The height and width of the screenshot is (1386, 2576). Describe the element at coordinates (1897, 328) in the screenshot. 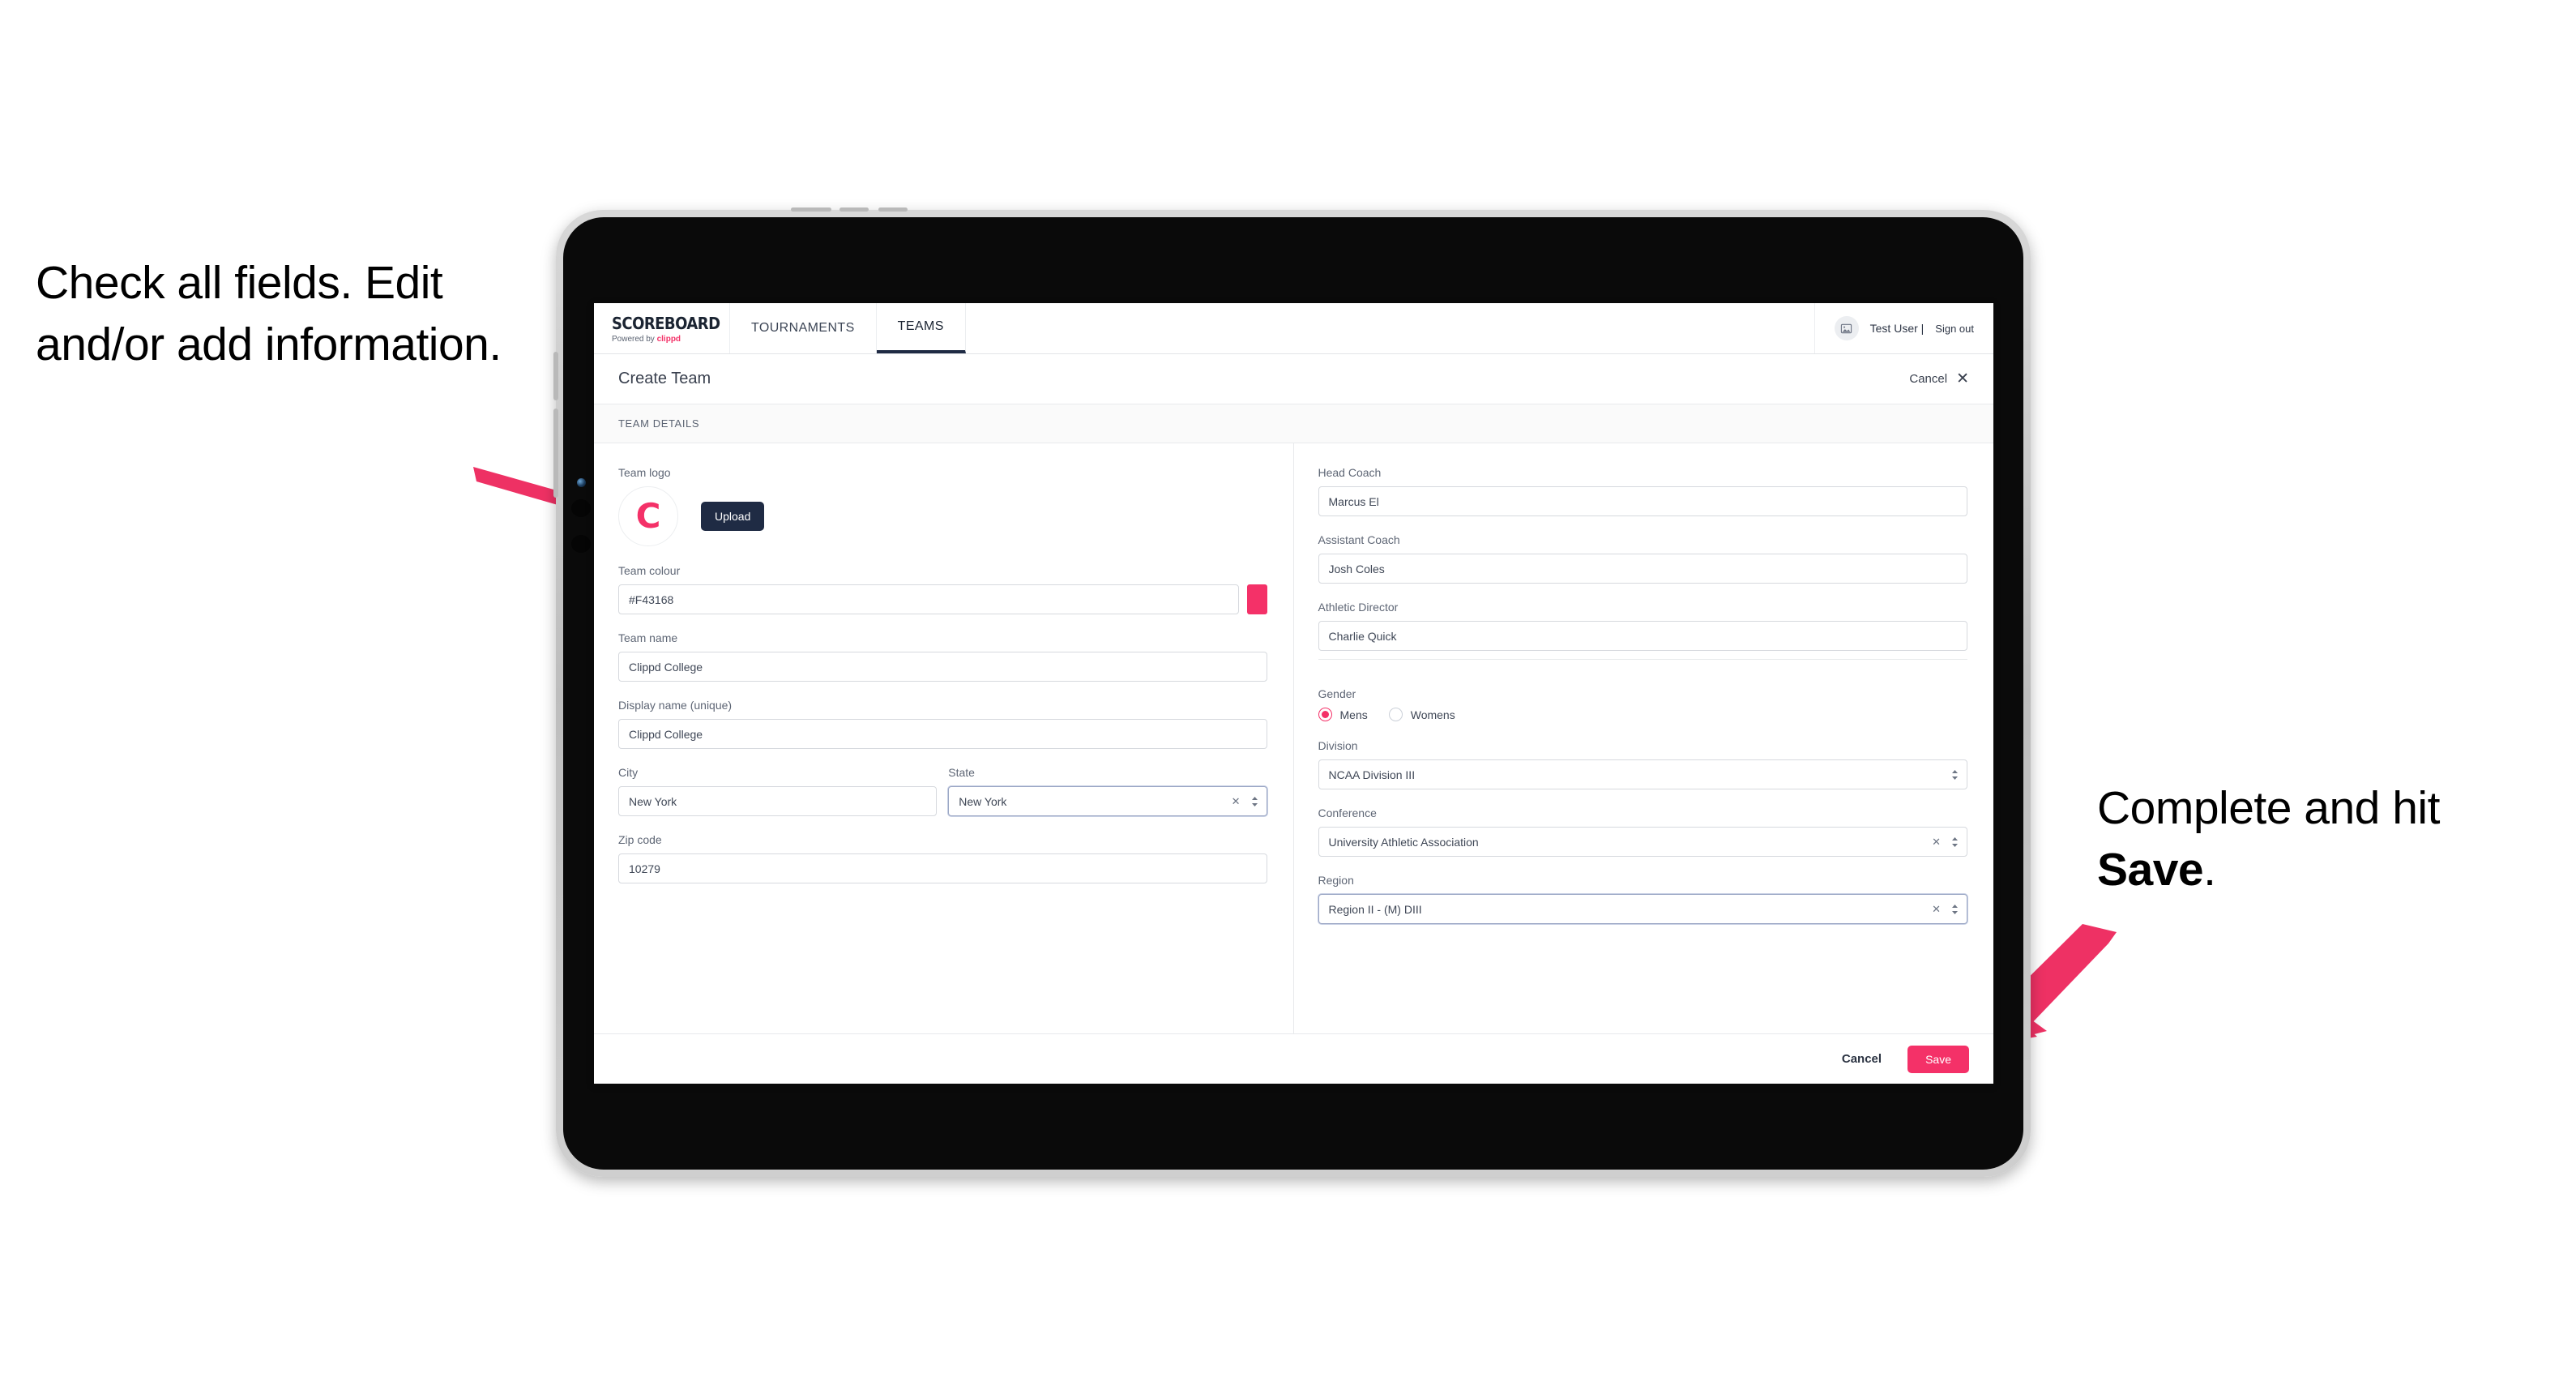

I see `user-name-label: Test User |` at that location.